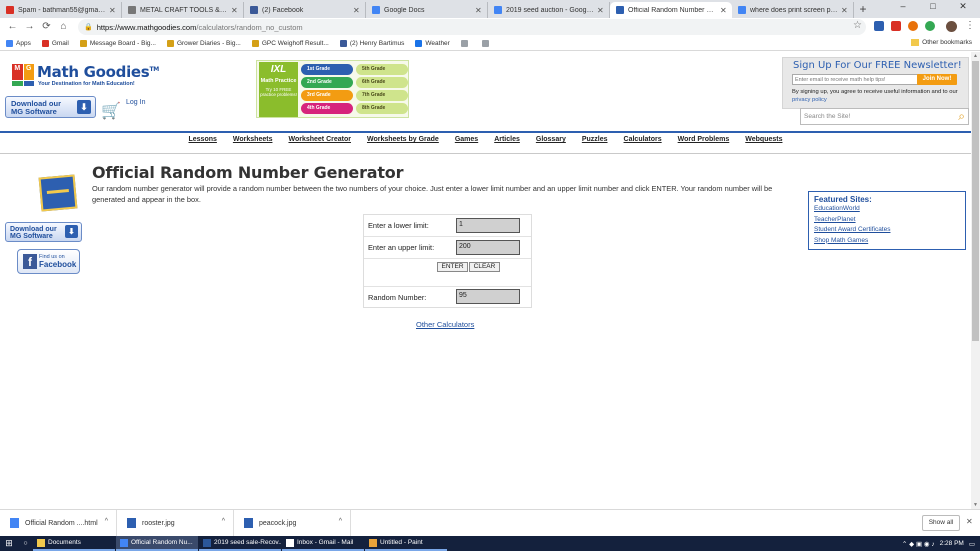  I want to click on home-icon: ⌂, so click(63, 27).